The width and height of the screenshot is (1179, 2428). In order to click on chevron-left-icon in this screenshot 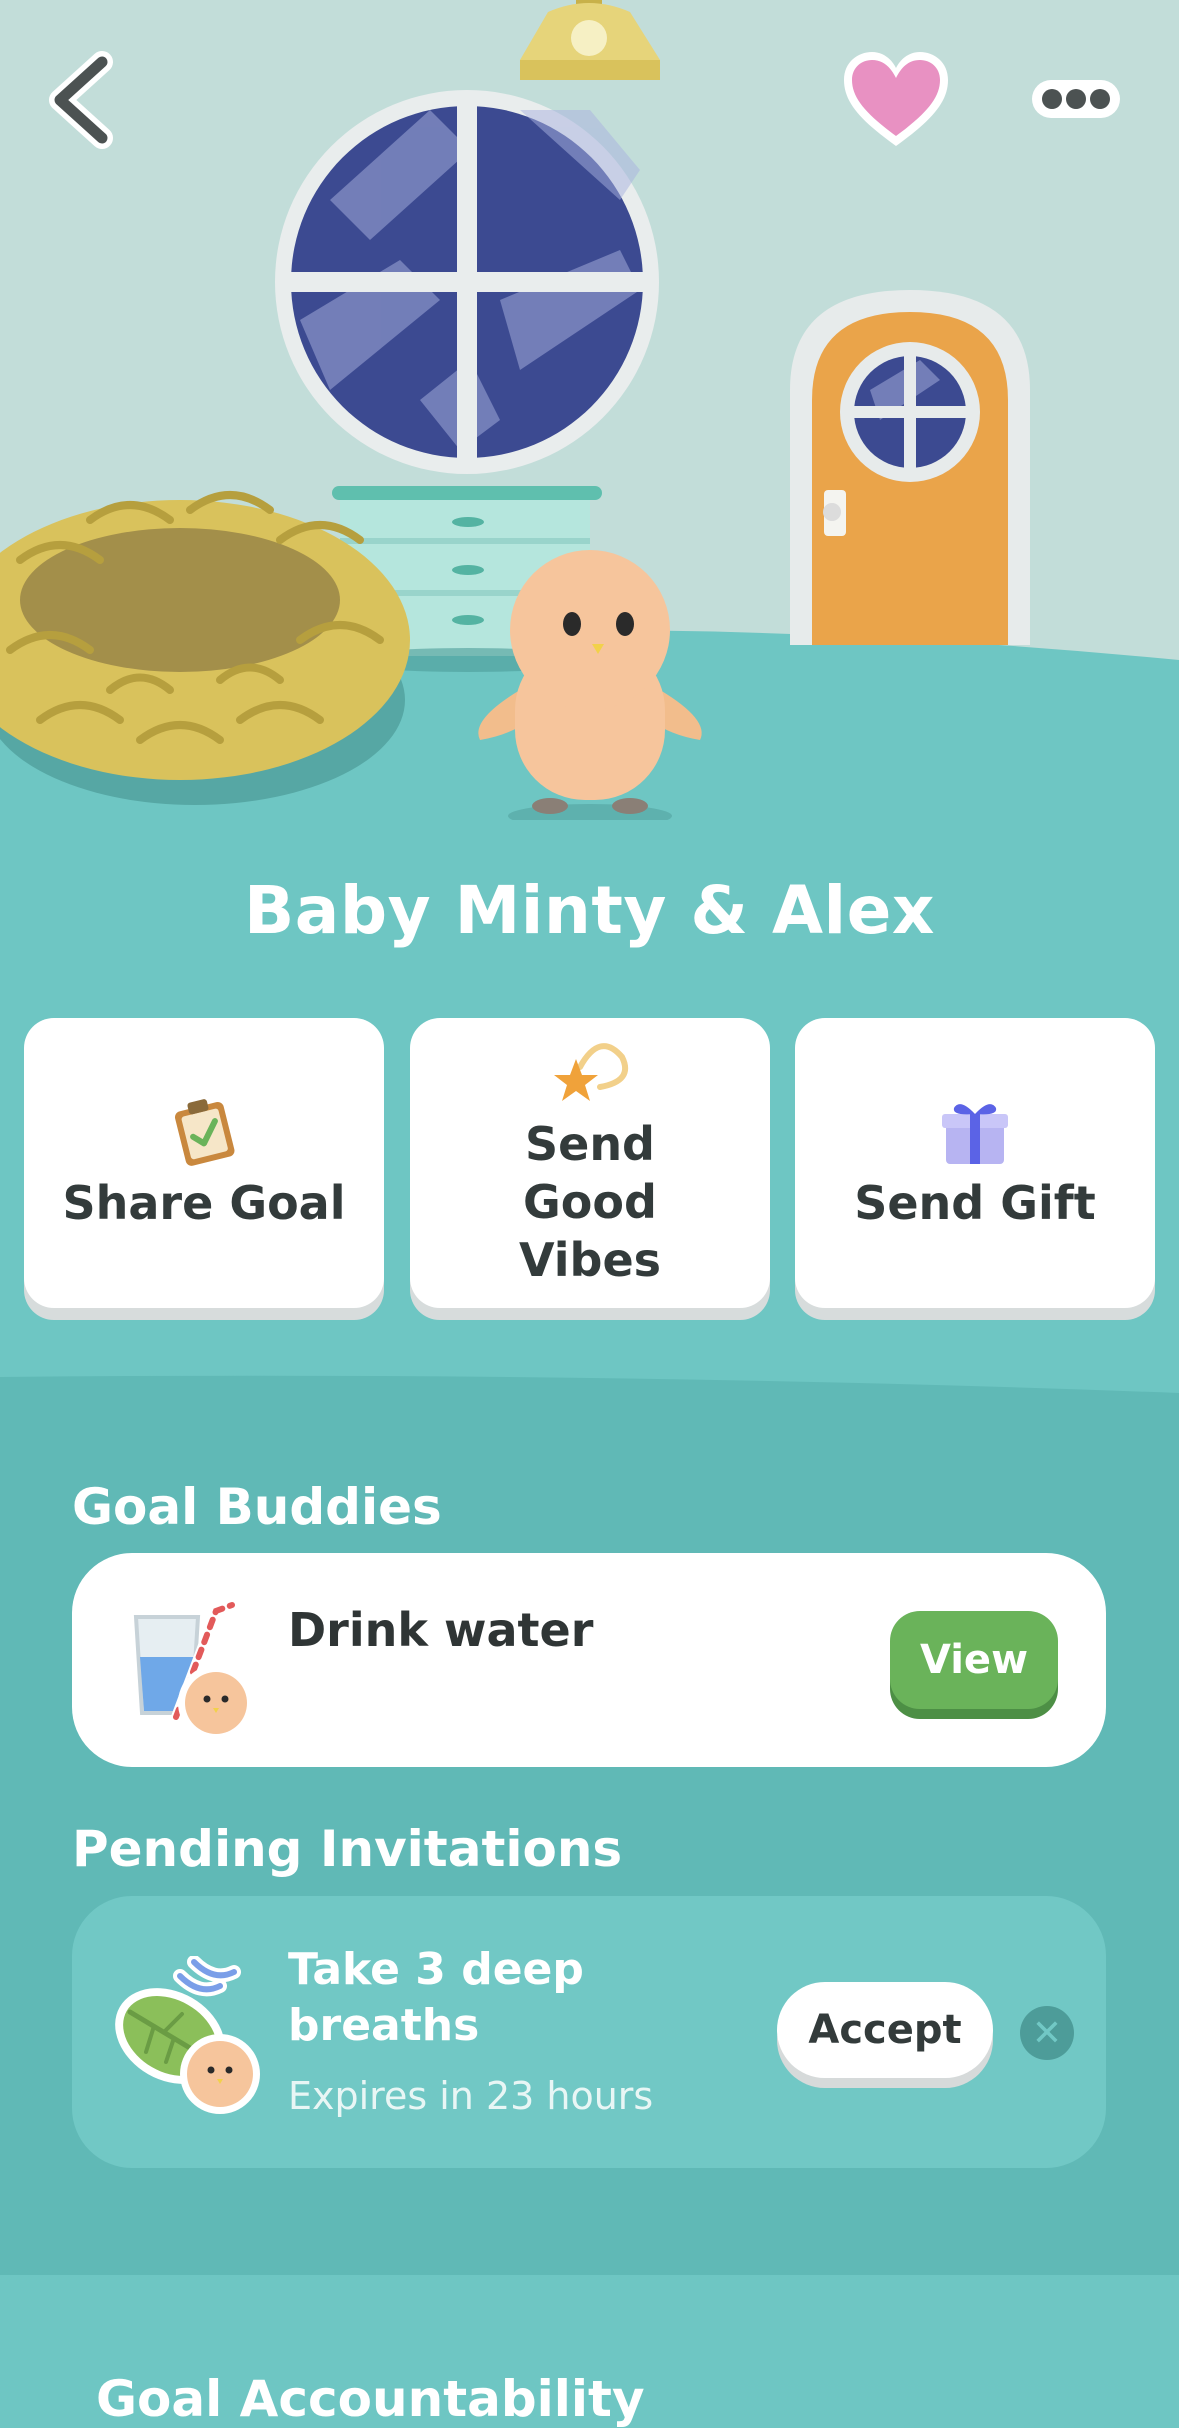, I will do `click(81, 100)`.